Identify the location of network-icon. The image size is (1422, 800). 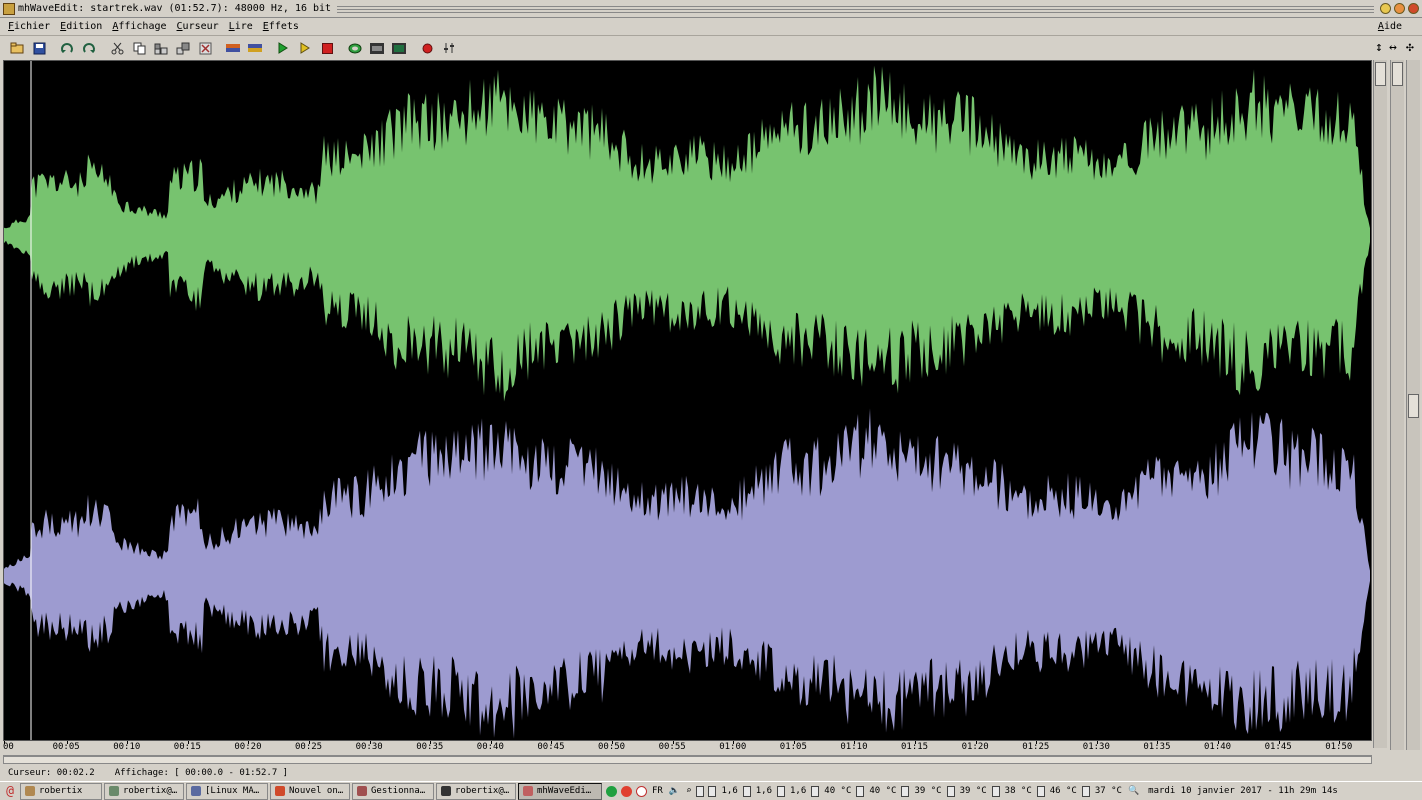
(611, 791).